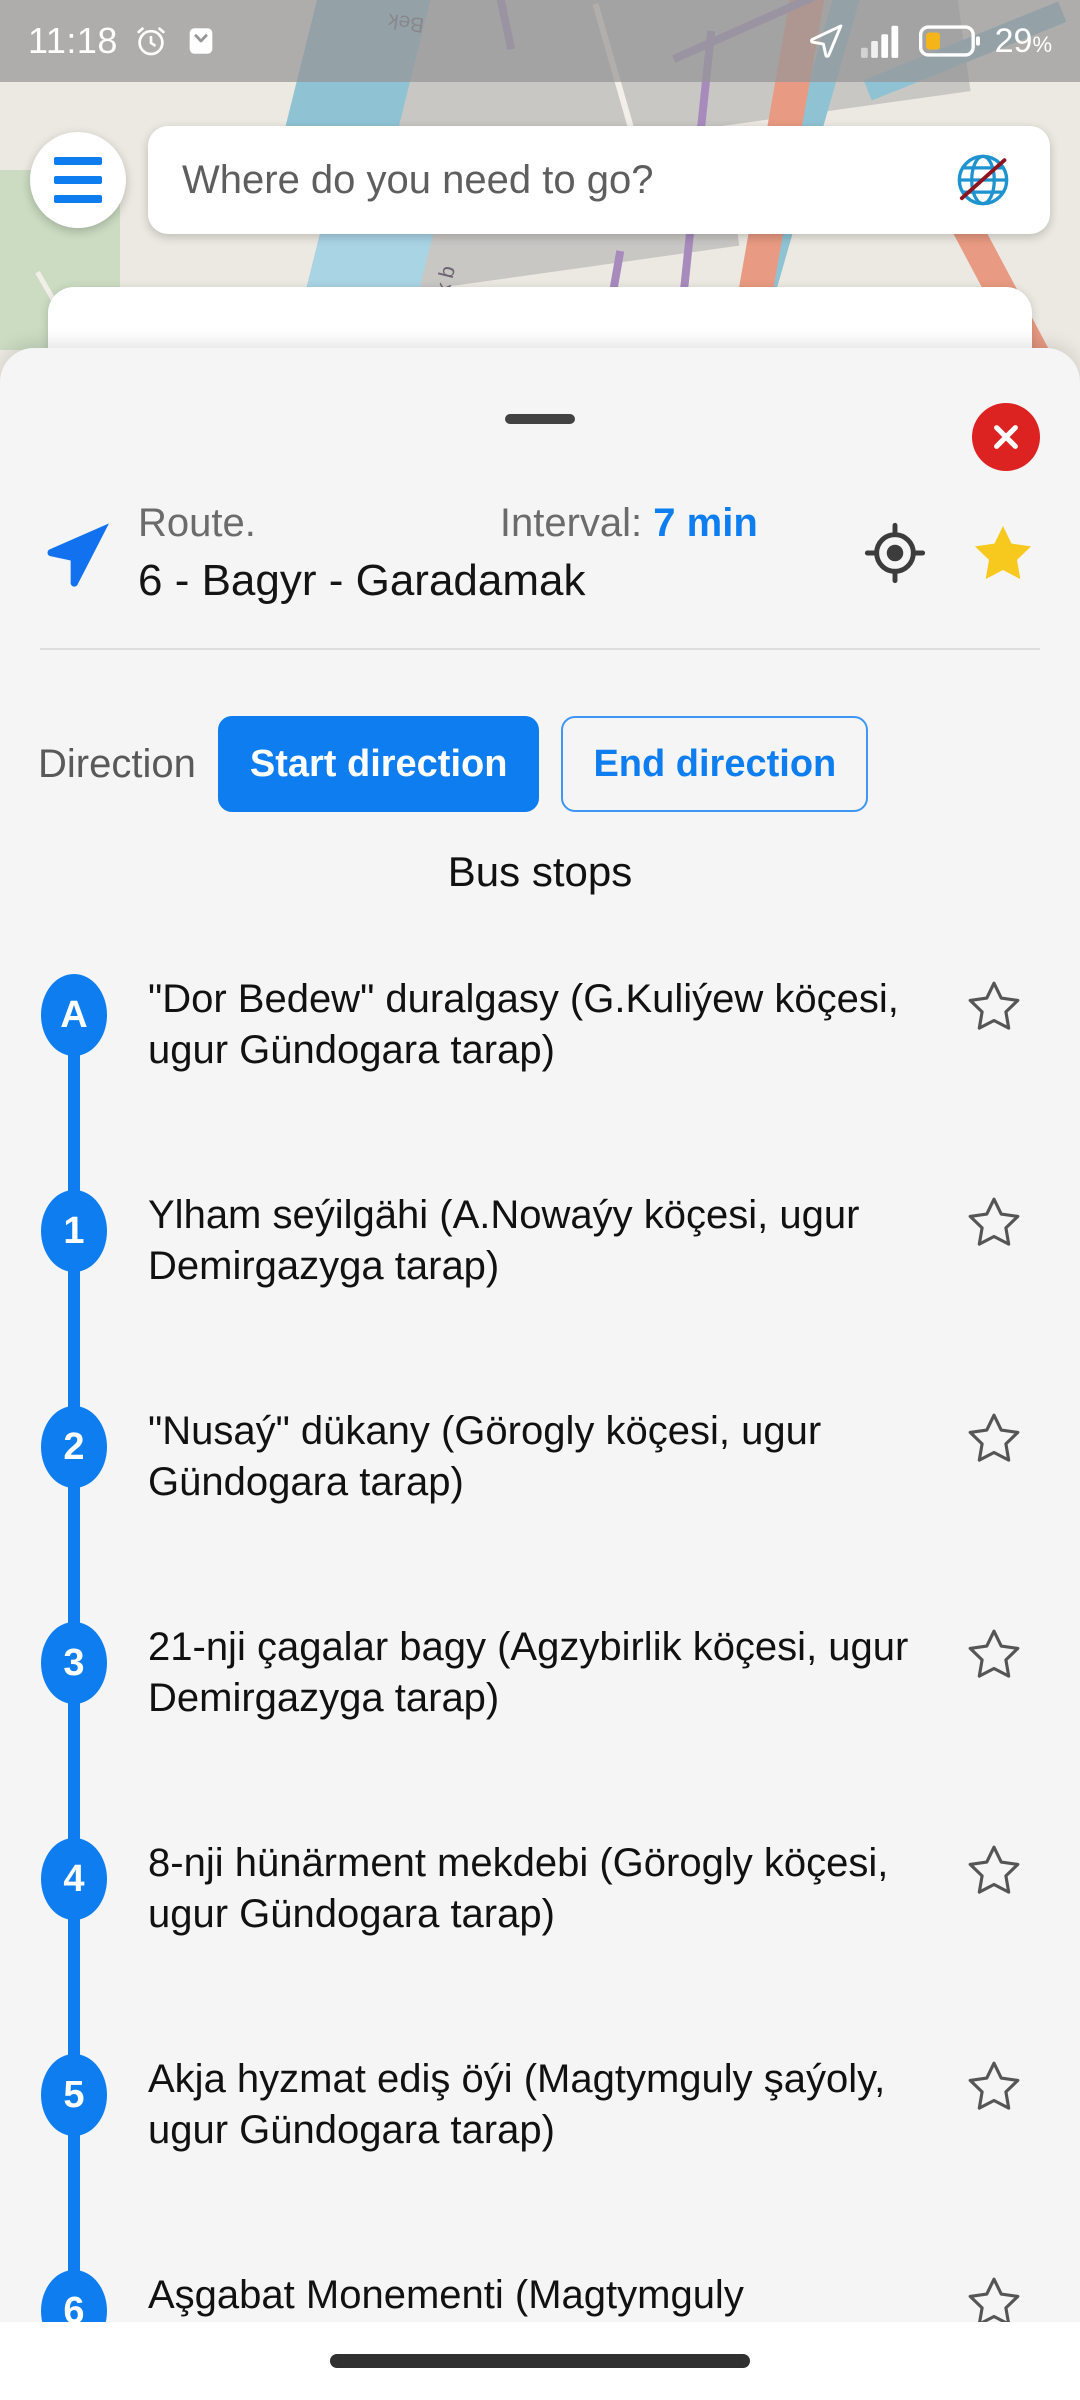 The image size is (1080, 2400). What do you see at coordinates (540, 41) in the screenshot?
I see `status-bar: 11:18 29%` at bounding box center [540, 41].